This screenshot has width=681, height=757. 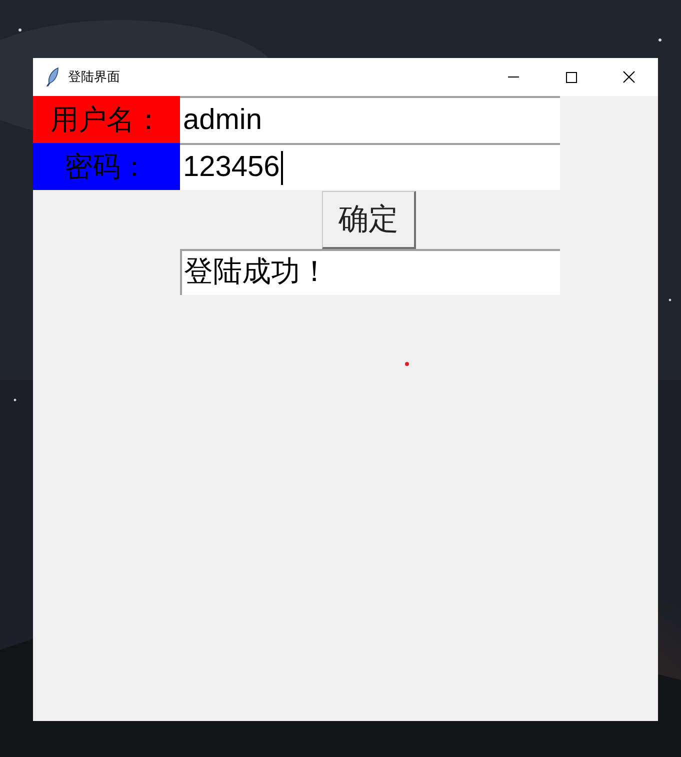 What do you see at coordinates (629, 77) in the screenshot?
I see `close-icon` at bounding box center [629, 77].